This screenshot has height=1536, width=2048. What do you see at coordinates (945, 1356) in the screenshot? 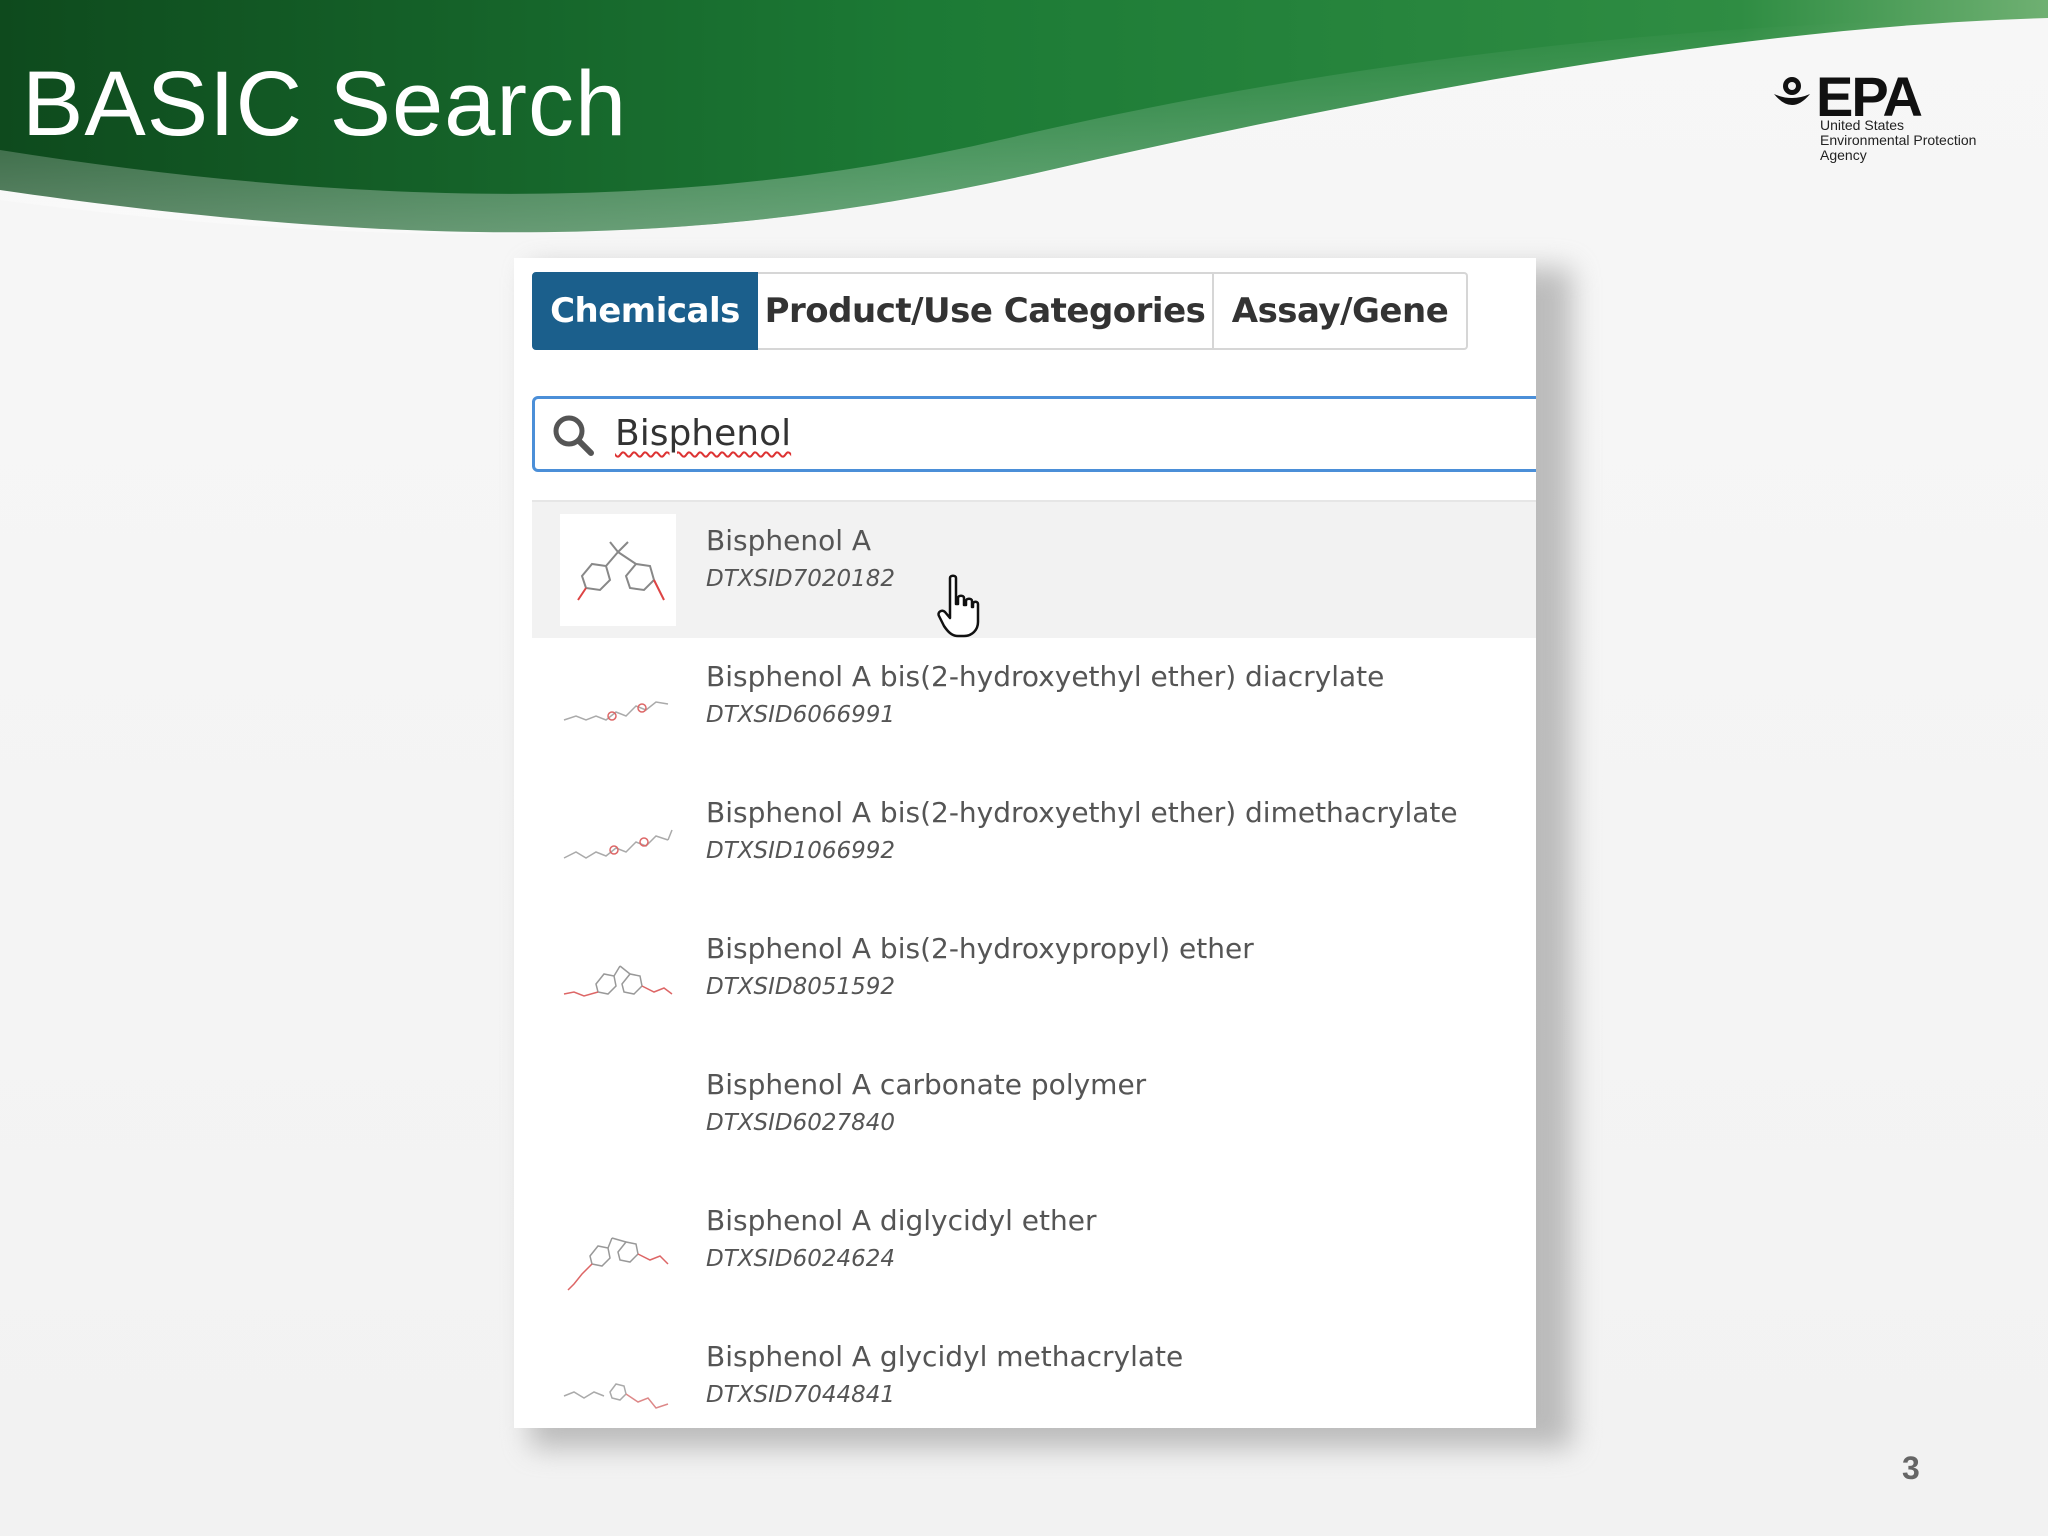
I see `result-name: Bisphenol A glycidyl methacrylate` at bounding box center [945, 1356].